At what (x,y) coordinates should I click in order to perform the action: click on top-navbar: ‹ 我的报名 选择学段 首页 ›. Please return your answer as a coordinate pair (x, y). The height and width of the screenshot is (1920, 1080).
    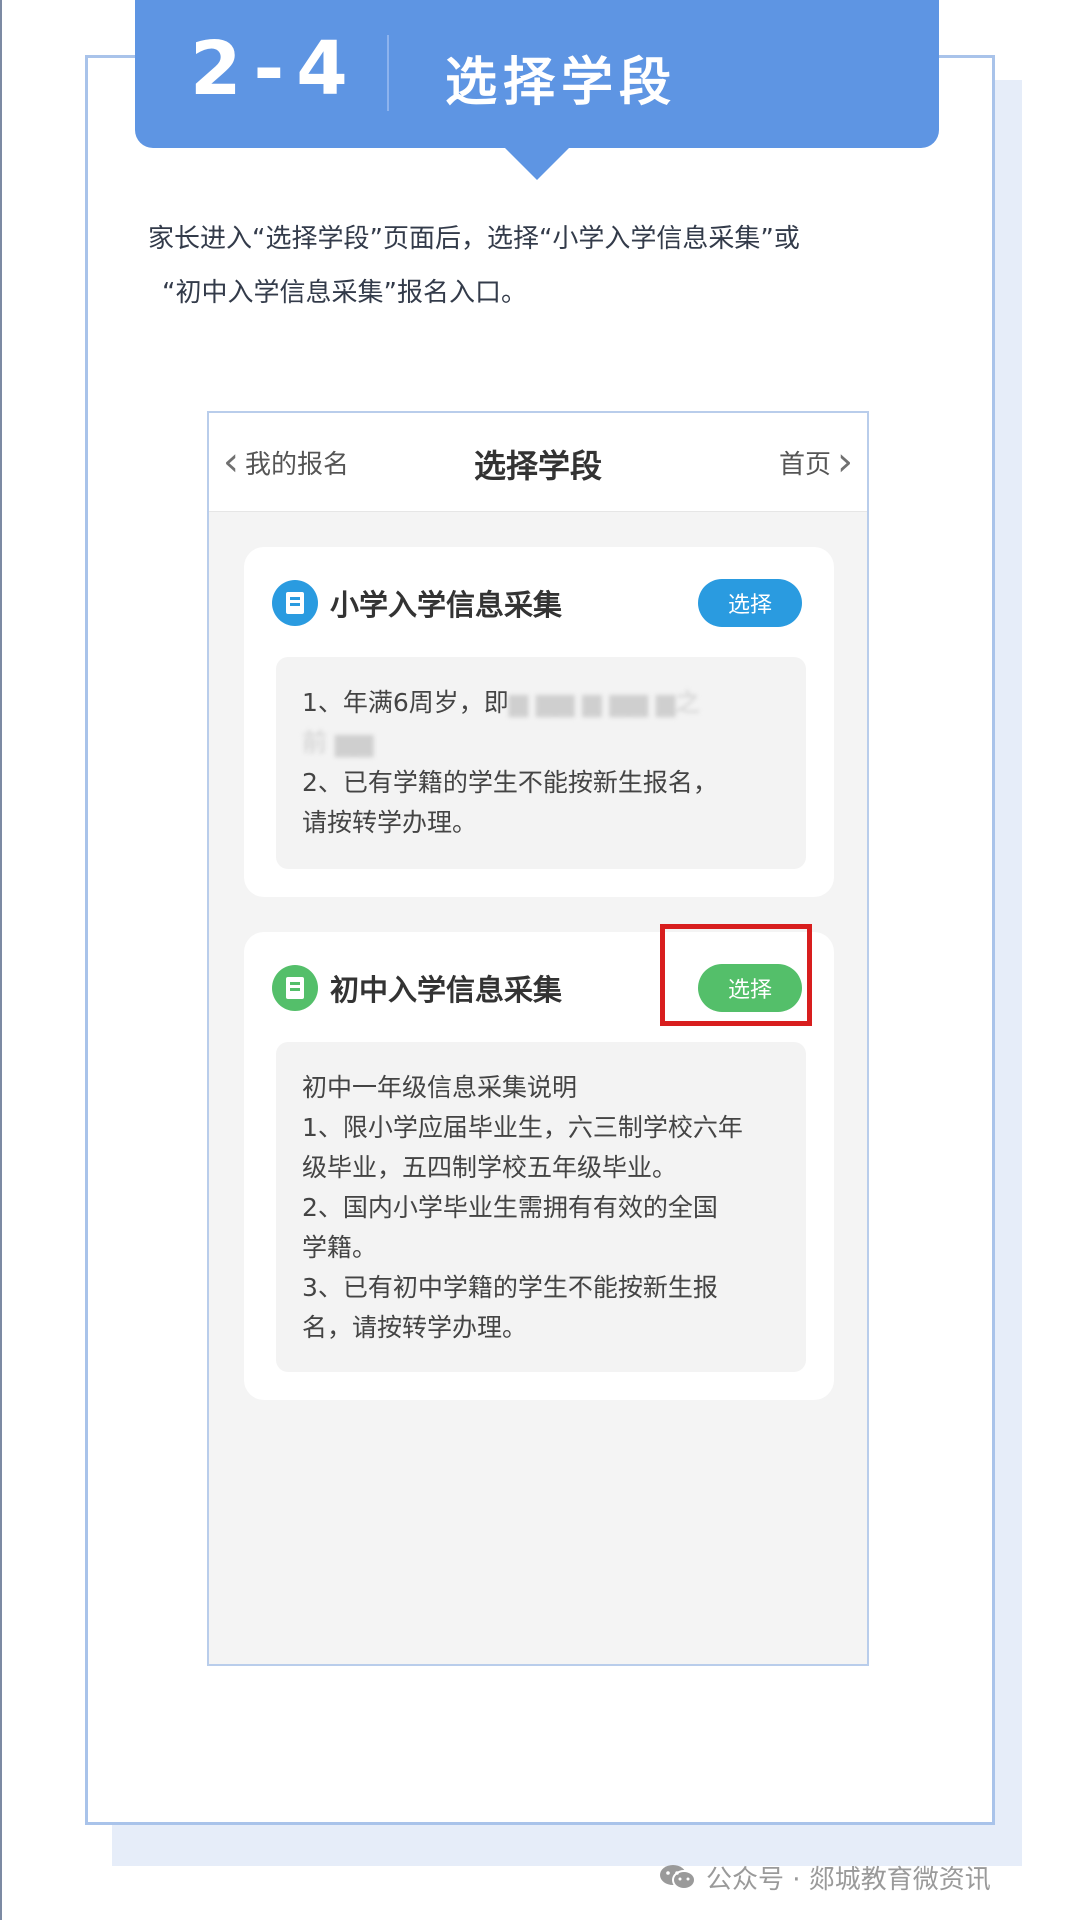
    Looking at the image, I should click on (538, 462).